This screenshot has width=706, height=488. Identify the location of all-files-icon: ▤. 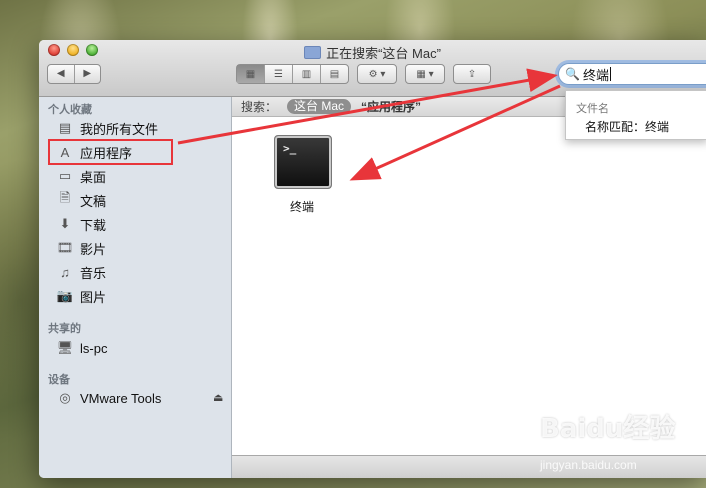
(65, 127).